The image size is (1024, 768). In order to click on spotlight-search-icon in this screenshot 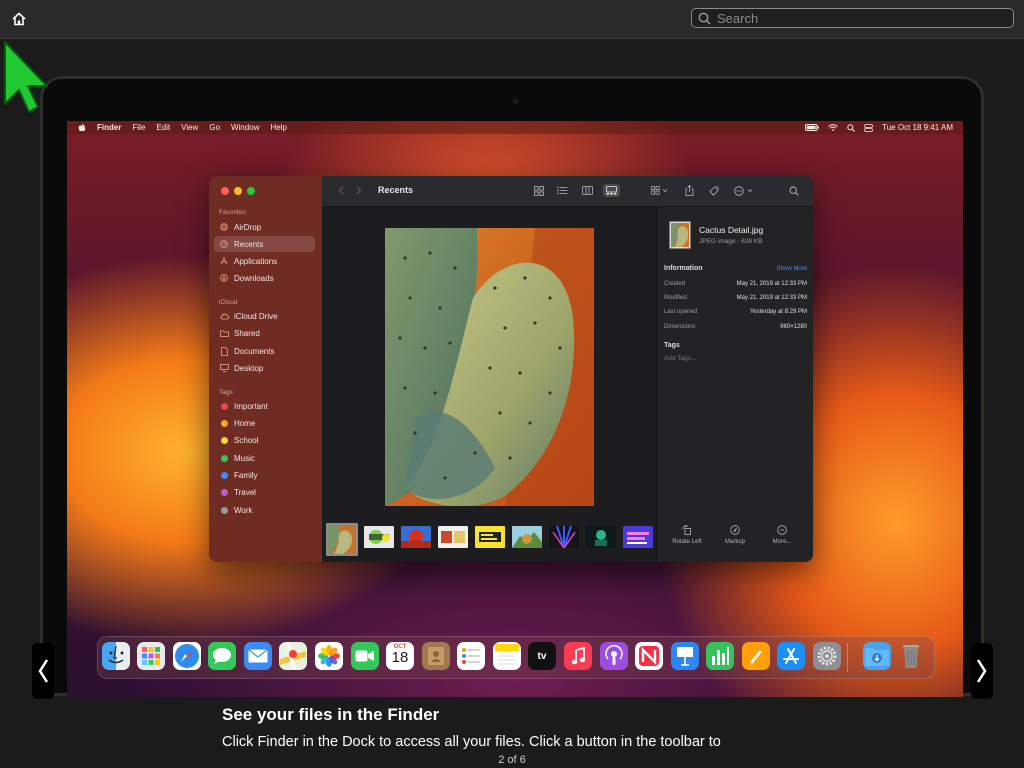, I will do `click(851, 127)`.